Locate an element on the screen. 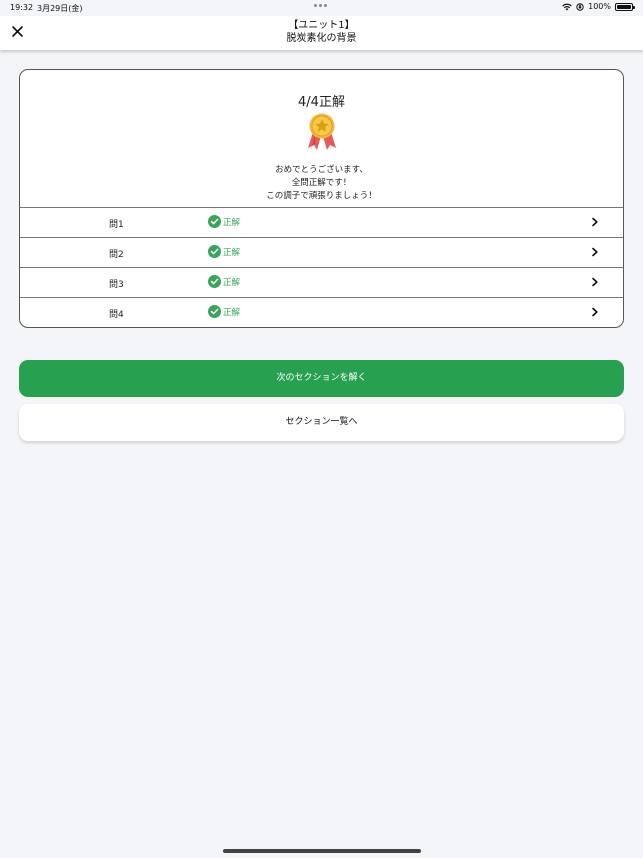 This screenshot has height=858, width=643. battery-percent: 100% is located at coordinates (599, 6).